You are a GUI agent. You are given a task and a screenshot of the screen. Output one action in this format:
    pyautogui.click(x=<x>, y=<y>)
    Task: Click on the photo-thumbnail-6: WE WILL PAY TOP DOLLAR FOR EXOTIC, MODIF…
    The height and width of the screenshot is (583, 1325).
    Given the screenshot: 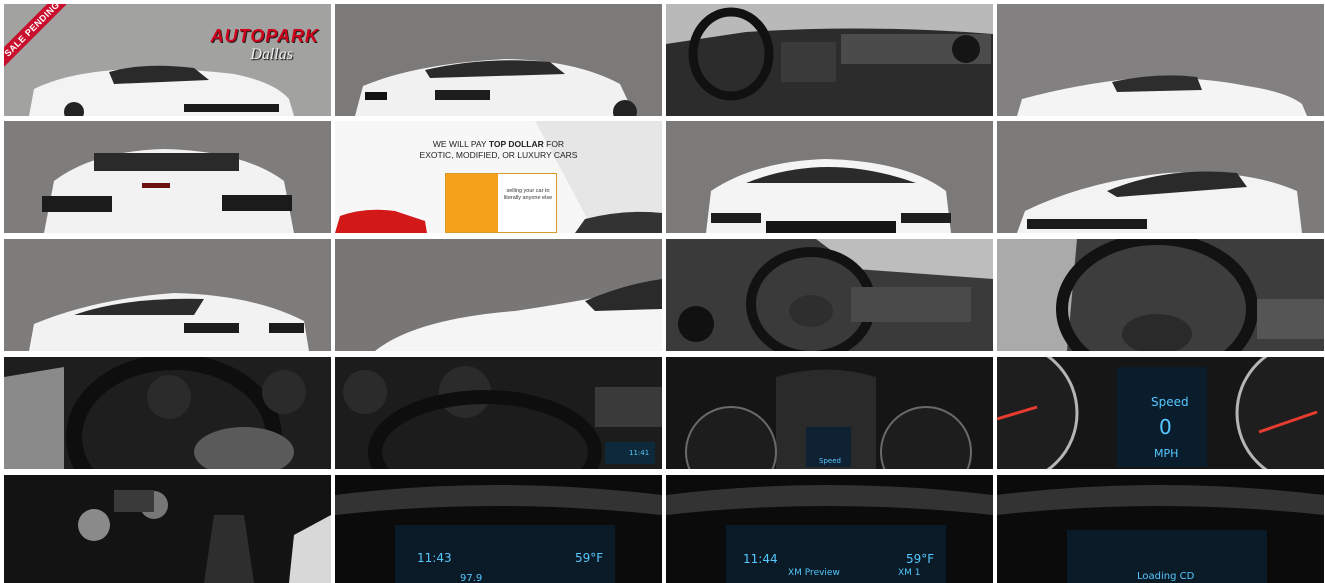 What is the action you would take?
    pyautogui.click(x=498, y=177)
    